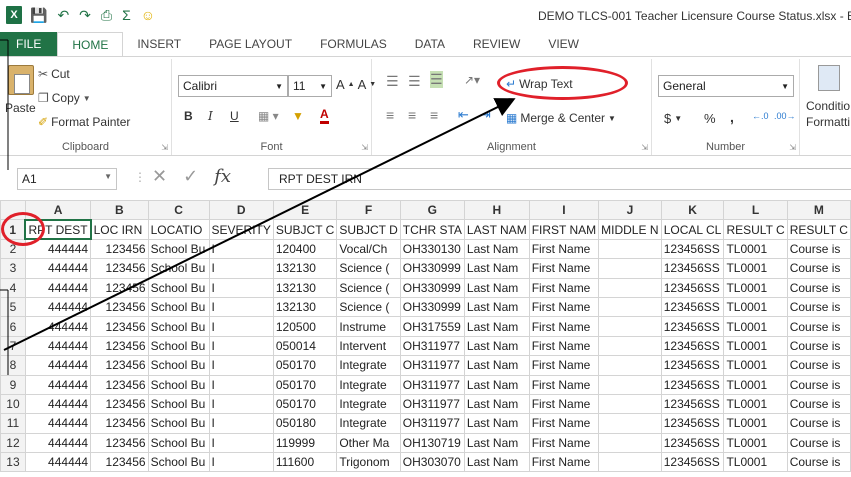  Describe the element at coordinates (13, 326) in the screenshot. I see `row-header: 6` at that location.